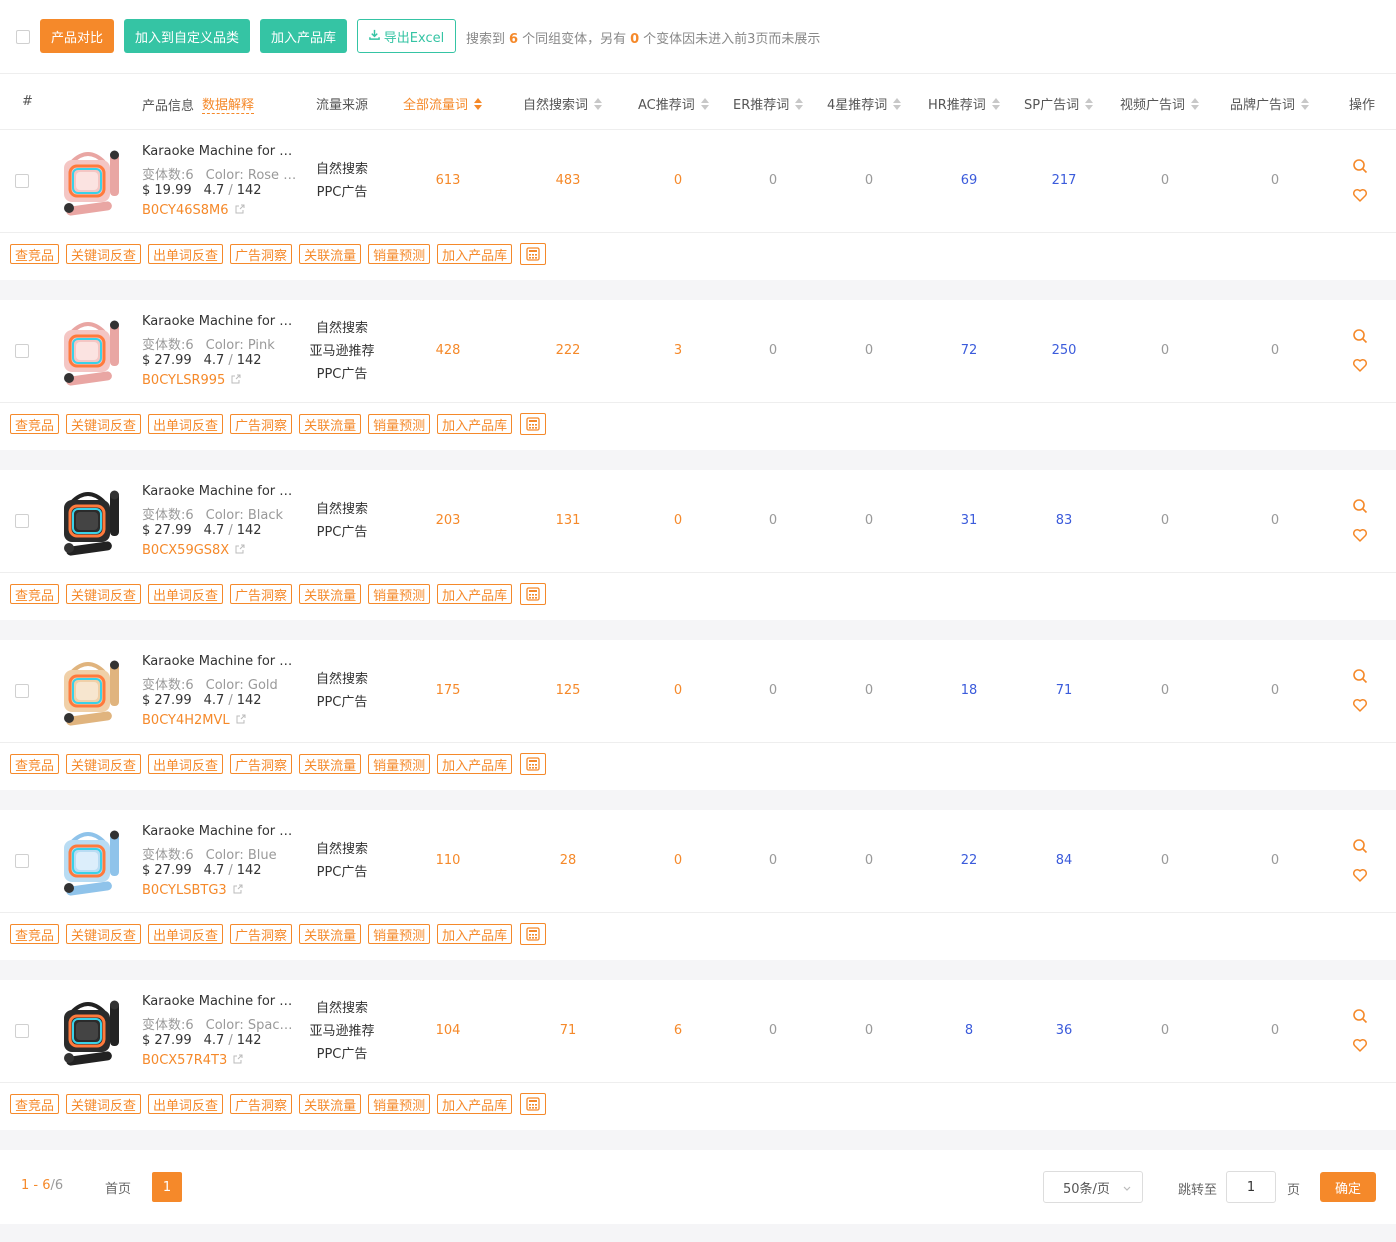 The height and width of the screenshot is (1242, 1396). What do you see at coordinates (678, 350) in the screenshot?
I see `stat-cell: 3` at bounding box center [678, 350].